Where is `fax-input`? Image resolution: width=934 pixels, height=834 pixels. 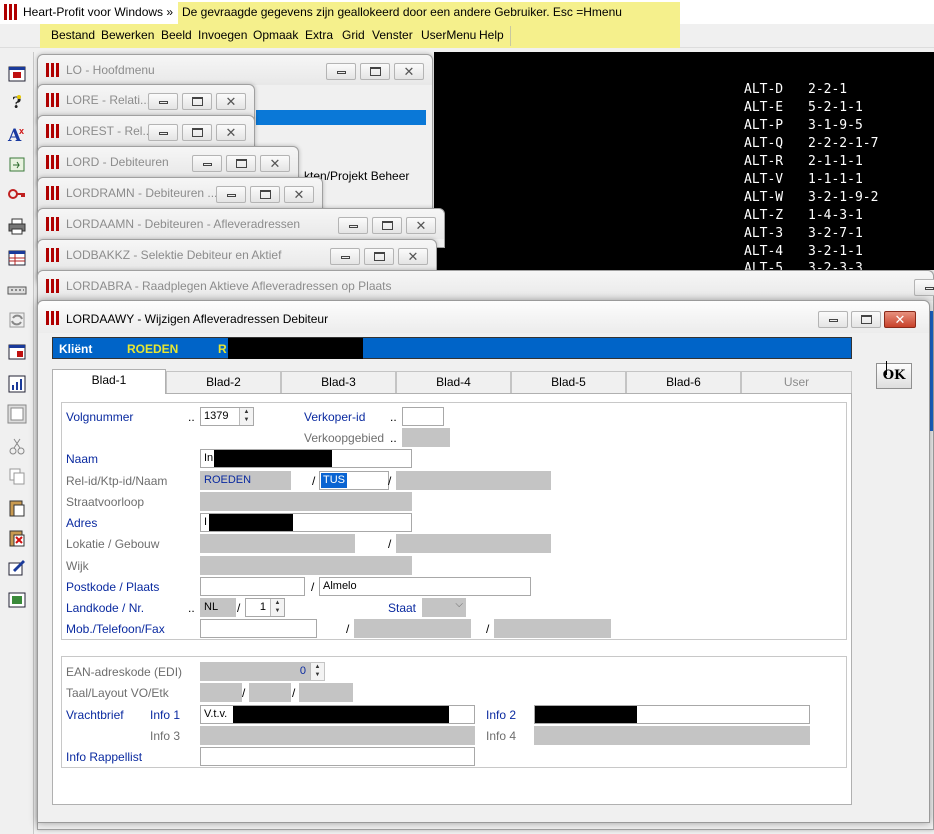
fax-input is located at coordinates (552, 628).